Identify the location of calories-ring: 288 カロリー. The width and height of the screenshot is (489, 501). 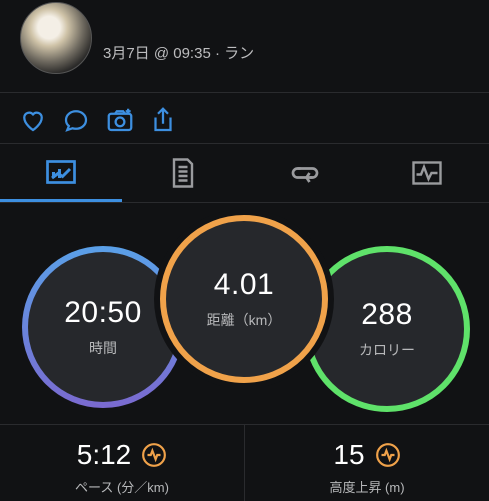
(387, 329).